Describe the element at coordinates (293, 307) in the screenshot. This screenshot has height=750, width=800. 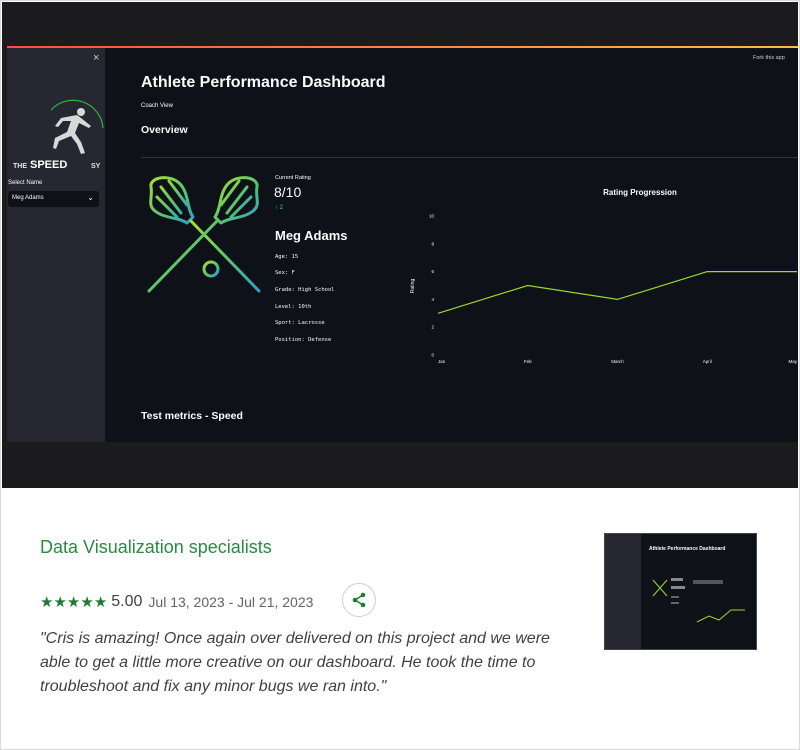
I see `athlete-level: Level: 10th` at that location.